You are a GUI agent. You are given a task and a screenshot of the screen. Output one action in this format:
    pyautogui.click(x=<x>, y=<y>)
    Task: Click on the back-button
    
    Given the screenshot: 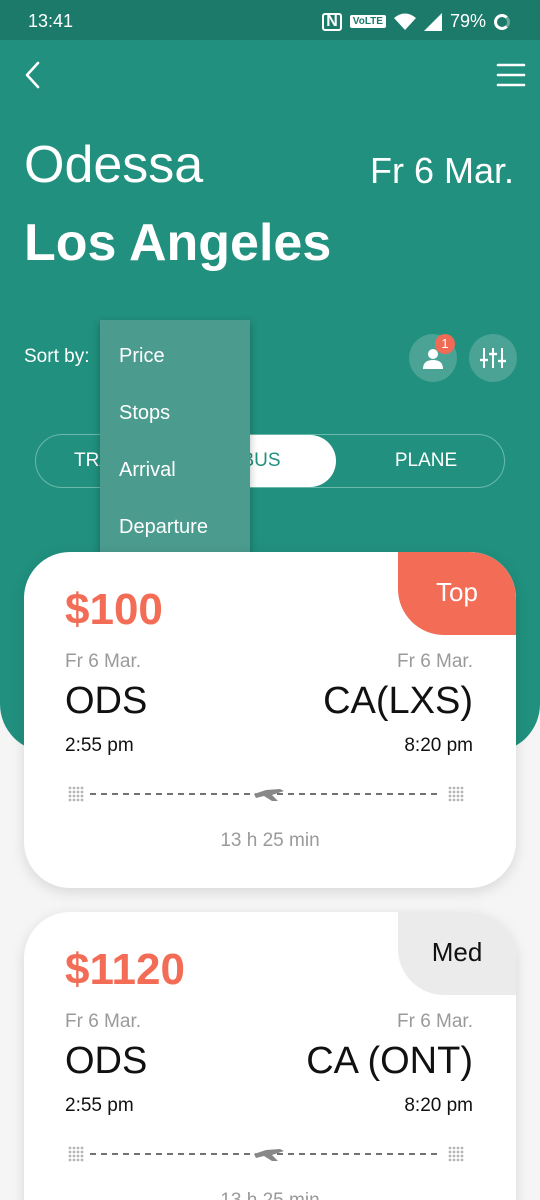 What is the action you would take?
    pyautogui.click(x=34, y=75)
    